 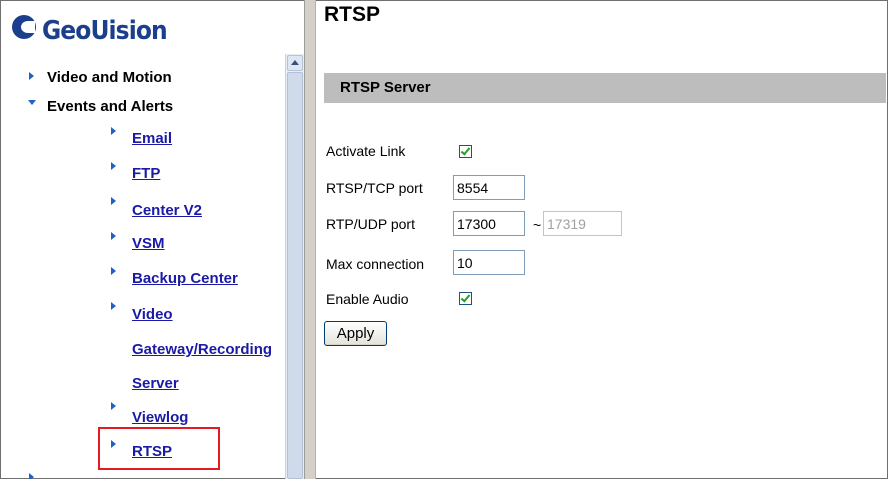 What do you see at coordinates (295, 63) in the screenshot?
I see `scroll-up-icon` at bounding box center [295, 63].